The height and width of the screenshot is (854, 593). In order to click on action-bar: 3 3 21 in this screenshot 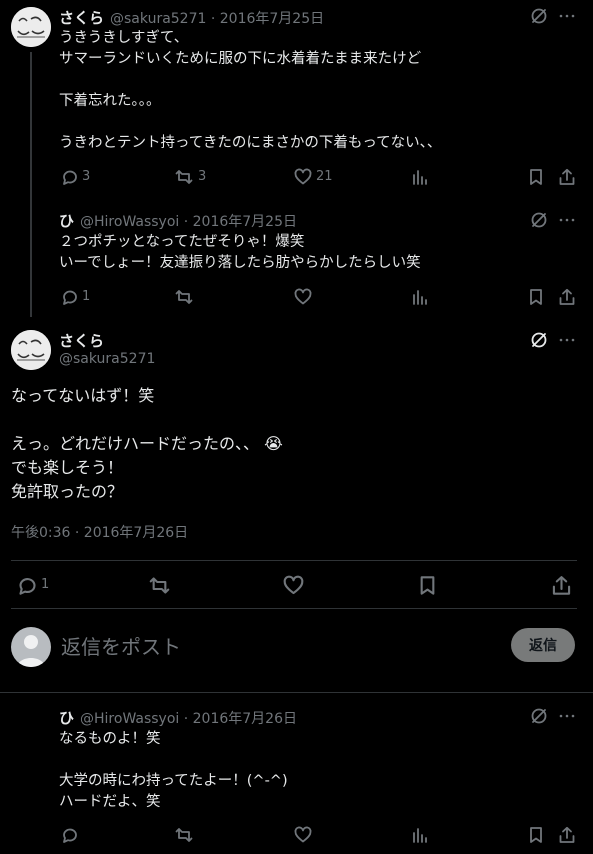, I will do `click(319, 177)`.